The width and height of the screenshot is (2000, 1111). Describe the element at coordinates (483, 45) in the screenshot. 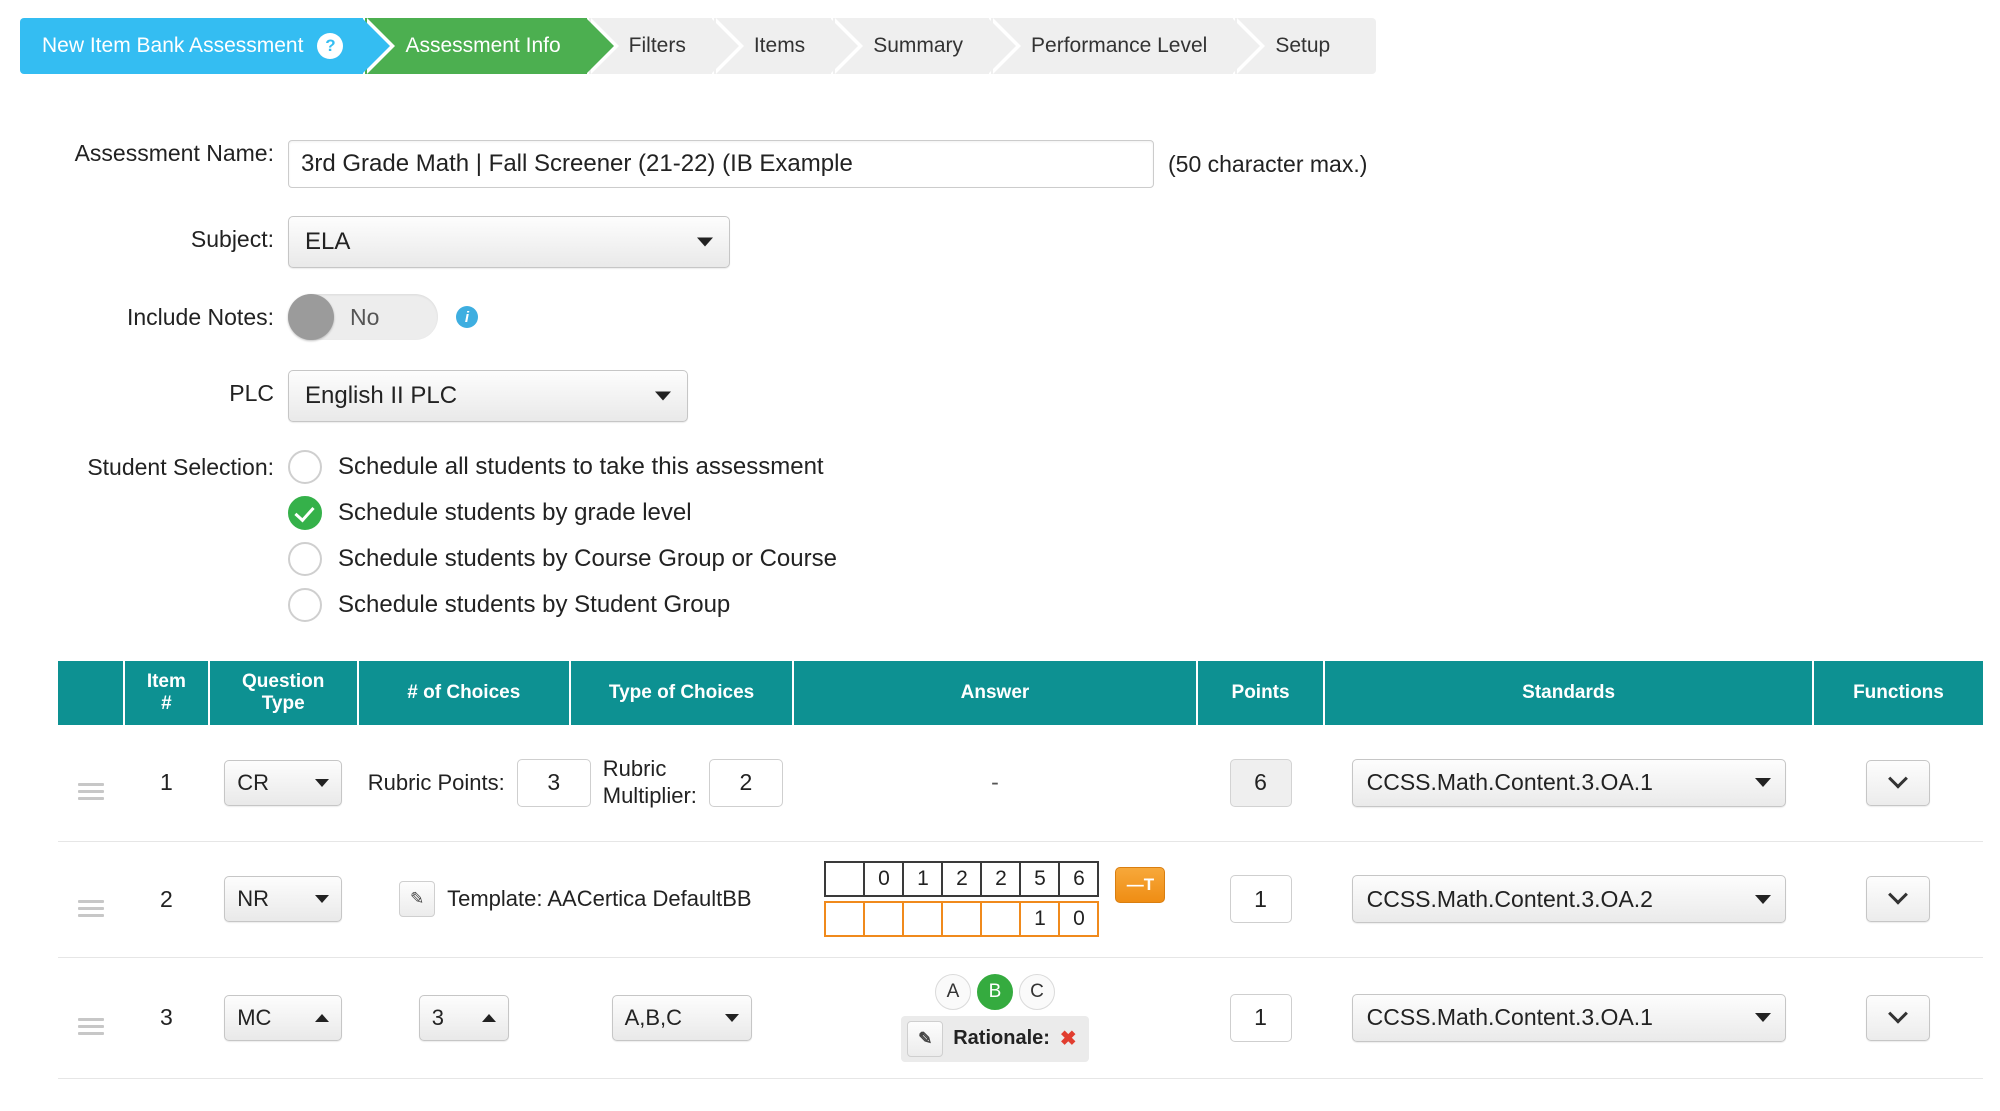

I see `wizard-step-label: Assessment Info` at that location.